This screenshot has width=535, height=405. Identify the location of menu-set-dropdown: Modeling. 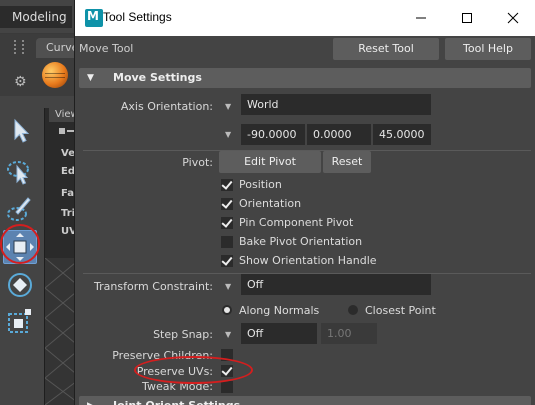
(36, 17).